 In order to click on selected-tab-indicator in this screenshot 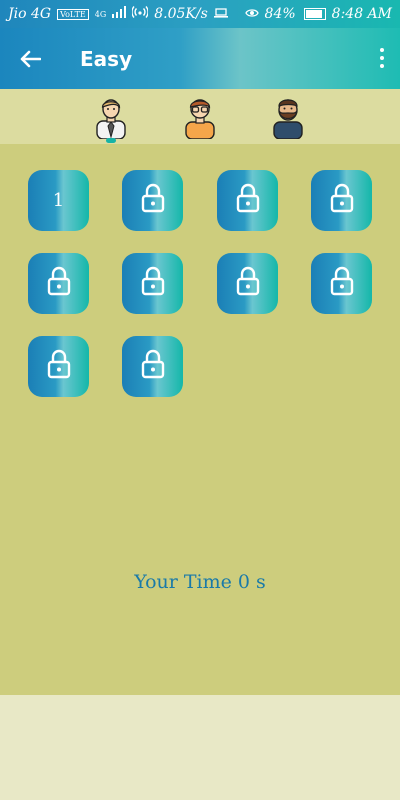, I will do `click(111, 140)`.